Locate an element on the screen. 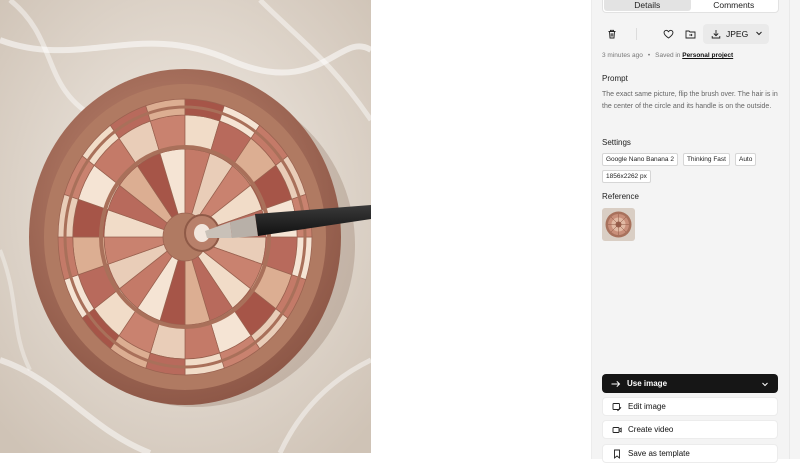 The height and width of the screenshot is (463, 800). use-image-label: Use image is located at coordinates (647, 383).